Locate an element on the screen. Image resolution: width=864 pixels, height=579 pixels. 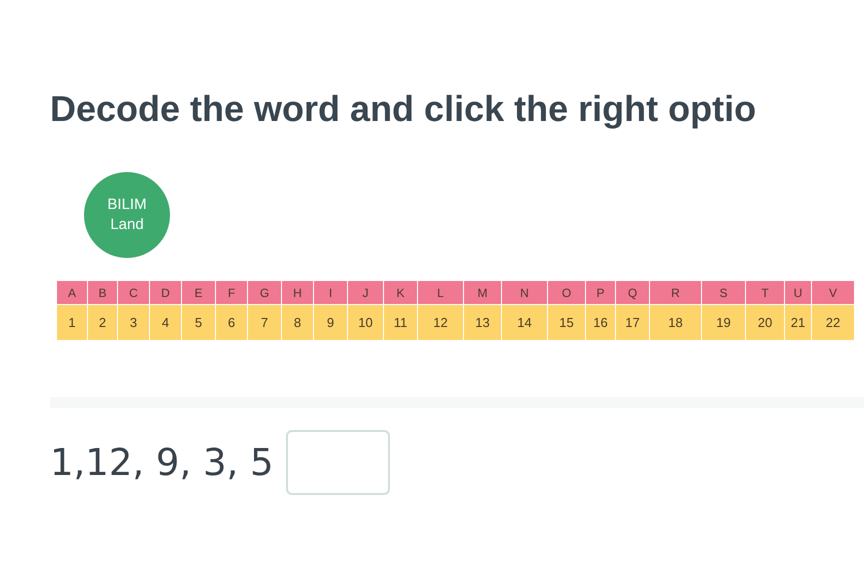
number-cell: 10 is located at coordinates (365, 322).